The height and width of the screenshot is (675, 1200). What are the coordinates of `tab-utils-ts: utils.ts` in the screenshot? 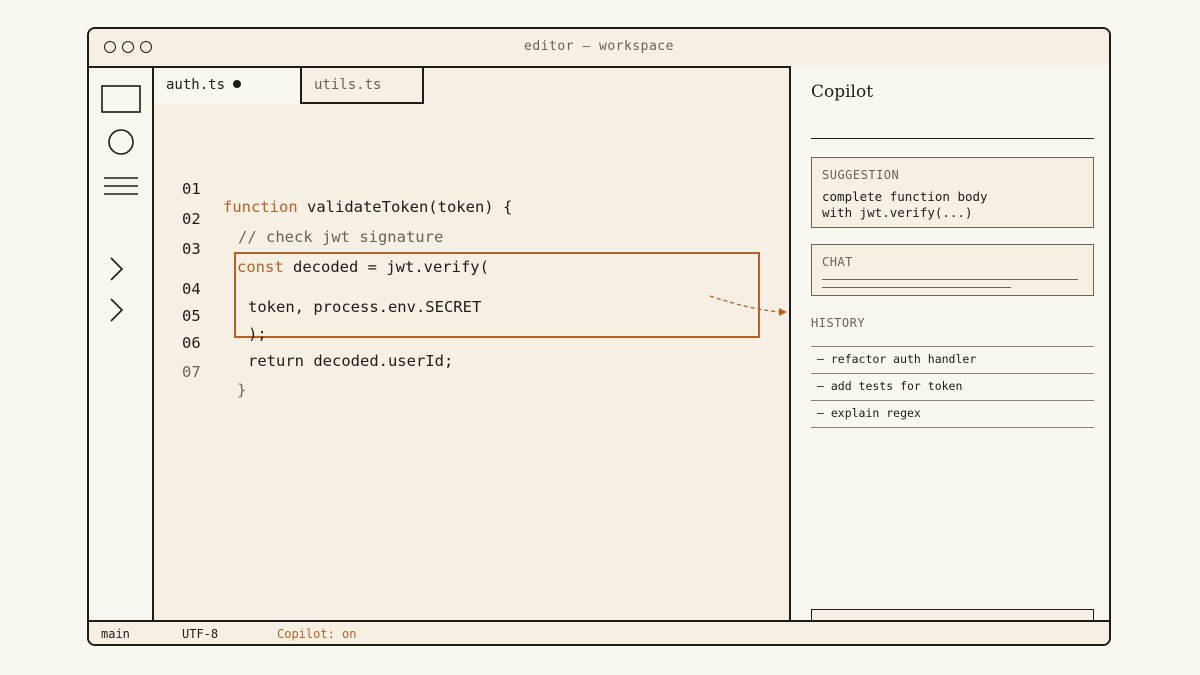 It's located at (363, 86).